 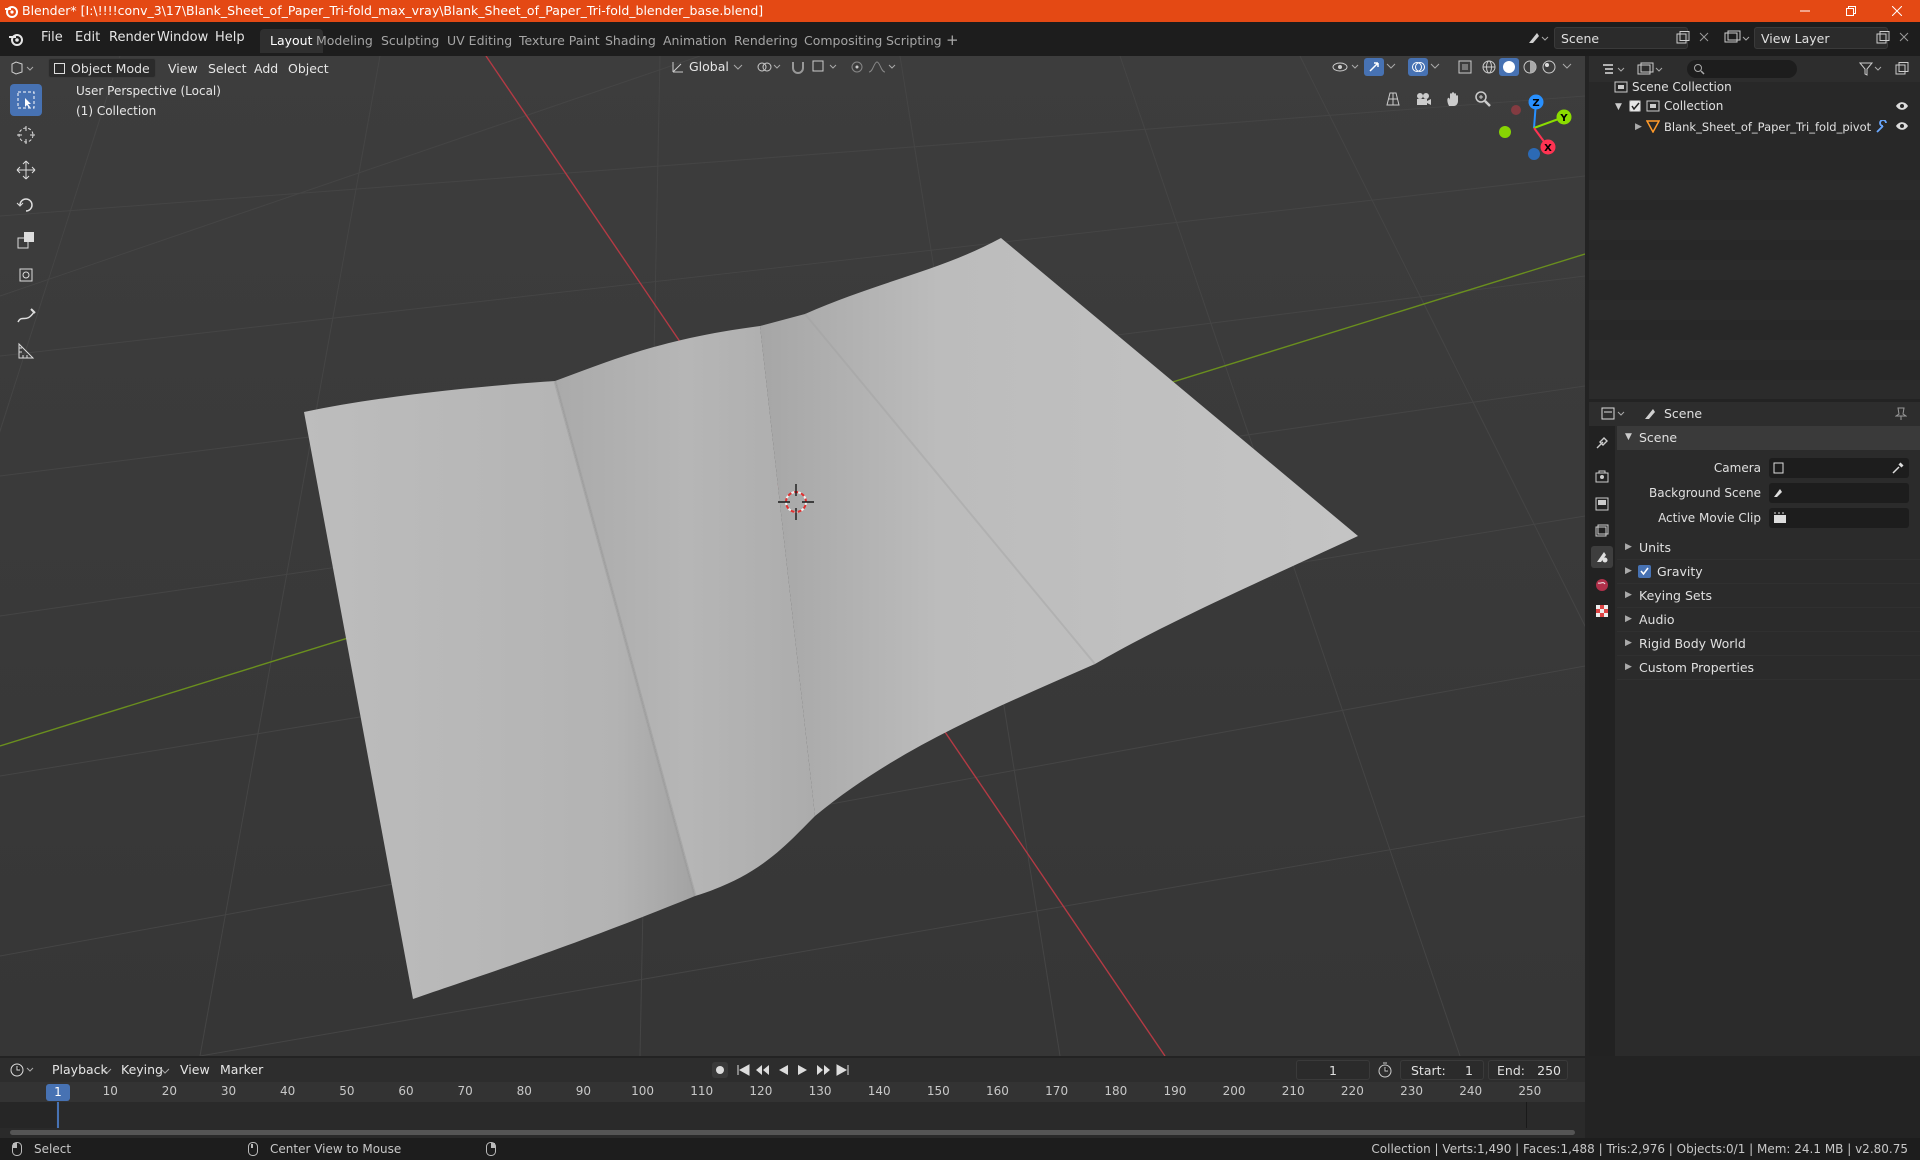 What do you see at coordinates (1902, 69) in the screenshot?
I see `new-collection-icon` at bounding box center [1902, 69].